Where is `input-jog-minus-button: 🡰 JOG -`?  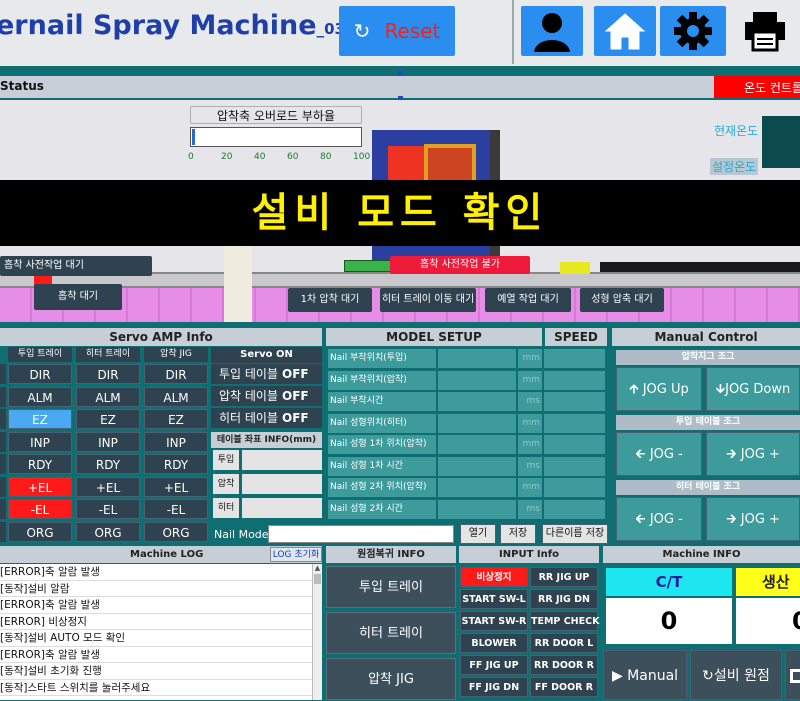
input-jog-minus-button: 🡰 JOG - is located at coordinates (659, 454).